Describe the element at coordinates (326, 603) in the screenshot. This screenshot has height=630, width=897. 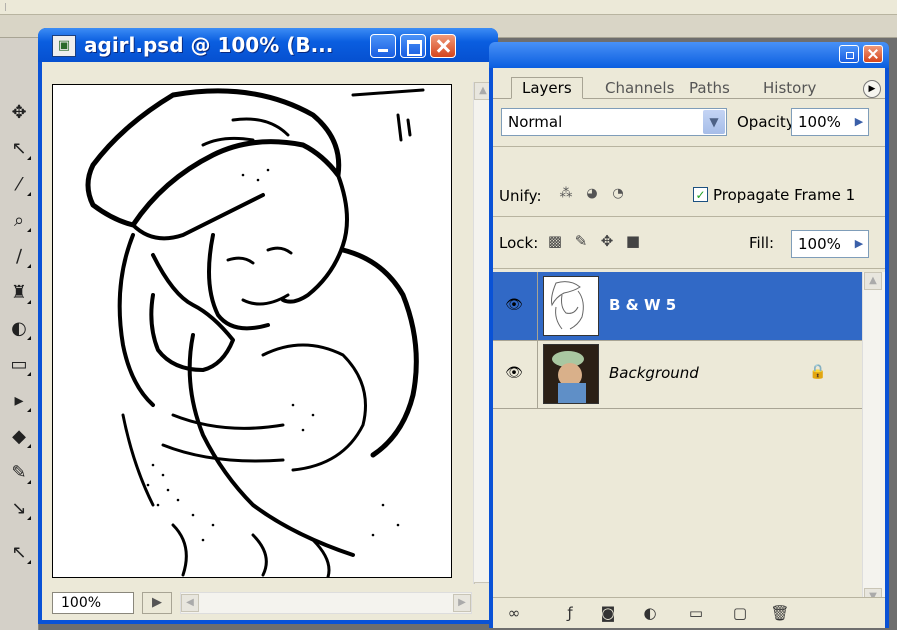
I see `horizontal-scrollbar: ◀ ▶` at that location.